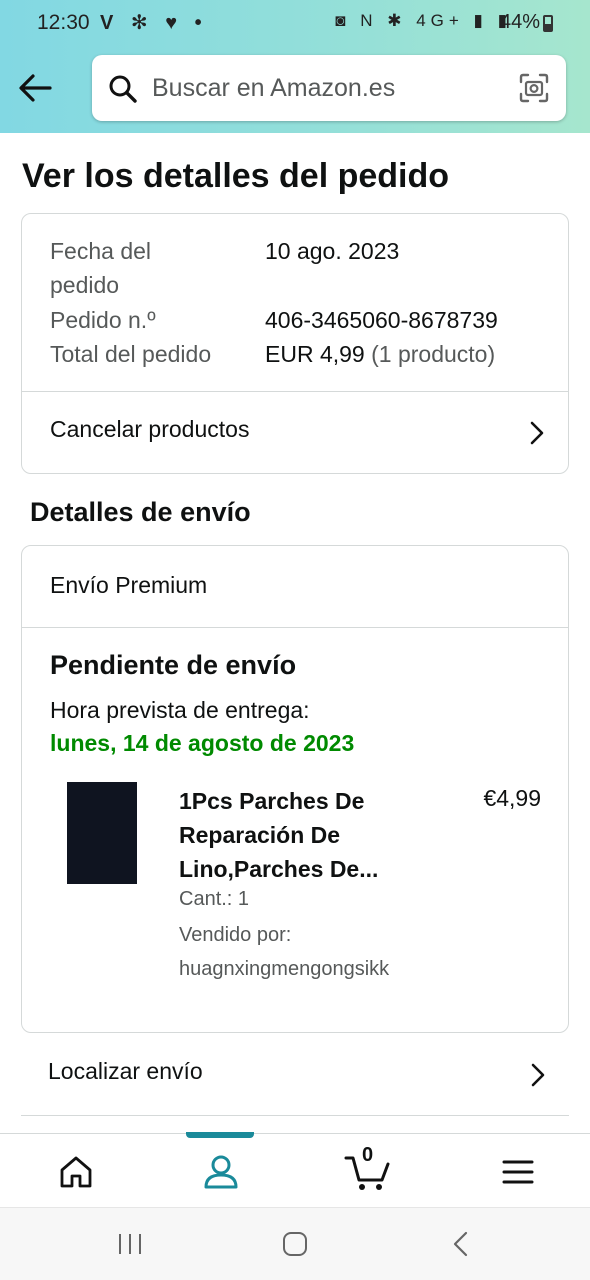 This screenshot has height=1280, width=590. I want to click on camera-scan-icon, so click(534, 88).